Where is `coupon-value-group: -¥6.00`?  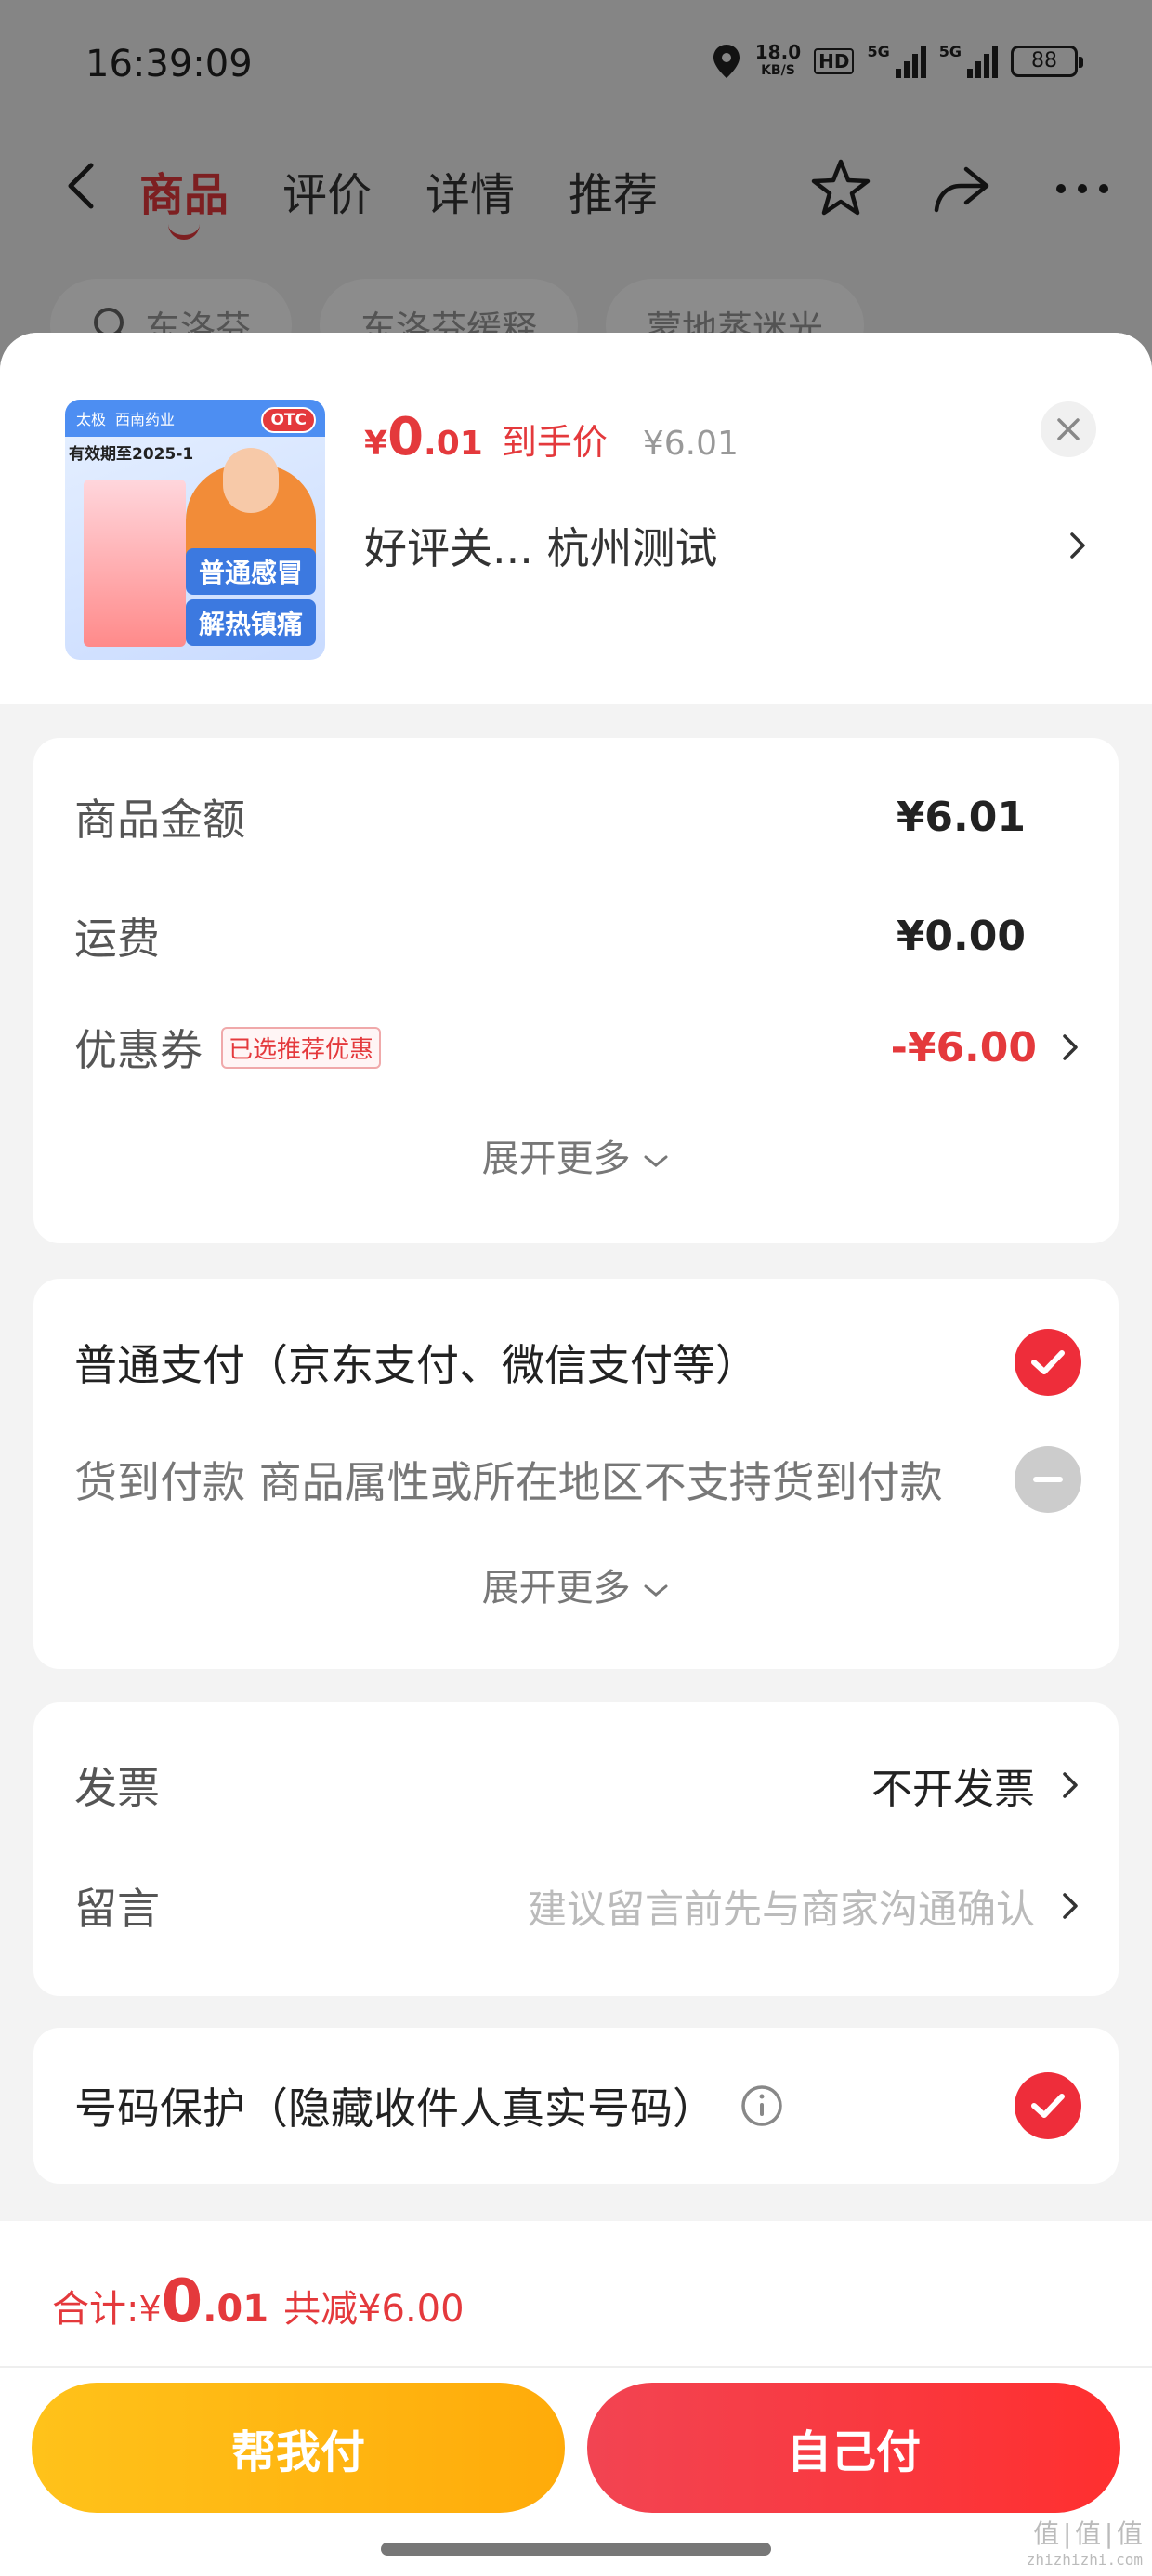
coupon-value-group: -¥6.00 is located at coordinates (986, 1047).